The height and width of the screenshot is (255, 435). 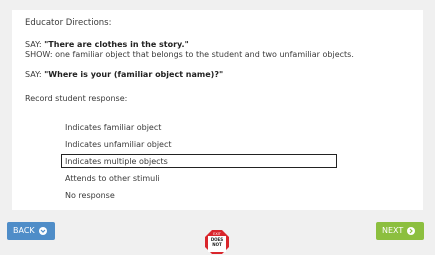 I want to click on next-arrow-icon, so click(x=411, y=231).